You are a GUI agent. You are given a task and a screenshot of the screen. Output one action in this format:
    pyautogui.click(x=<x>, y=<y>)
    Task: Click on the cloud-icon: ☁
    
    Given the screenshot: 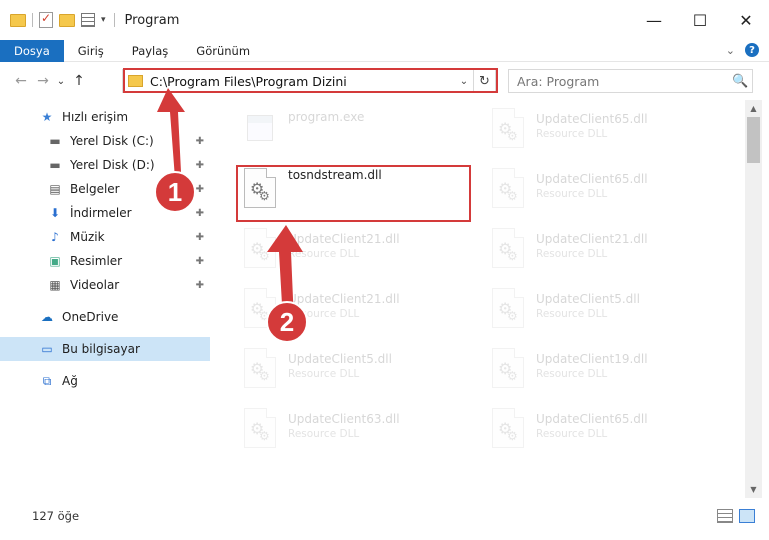 What is the action you would take?
    pyautogui.click(x=47, y=317)
    